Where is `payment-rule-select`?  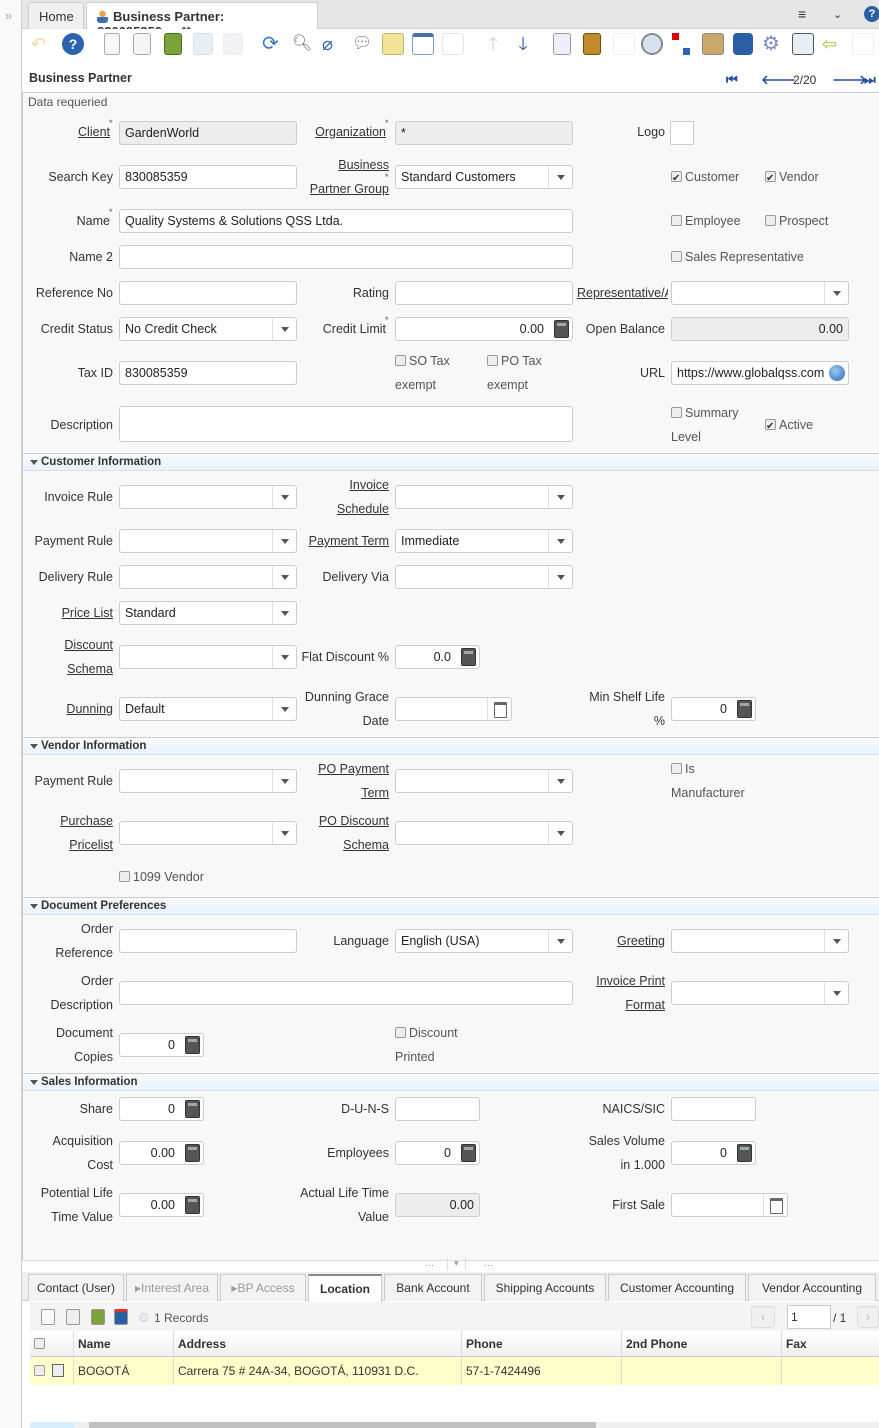 payment-rule-select is located at coordinates (208, 541).